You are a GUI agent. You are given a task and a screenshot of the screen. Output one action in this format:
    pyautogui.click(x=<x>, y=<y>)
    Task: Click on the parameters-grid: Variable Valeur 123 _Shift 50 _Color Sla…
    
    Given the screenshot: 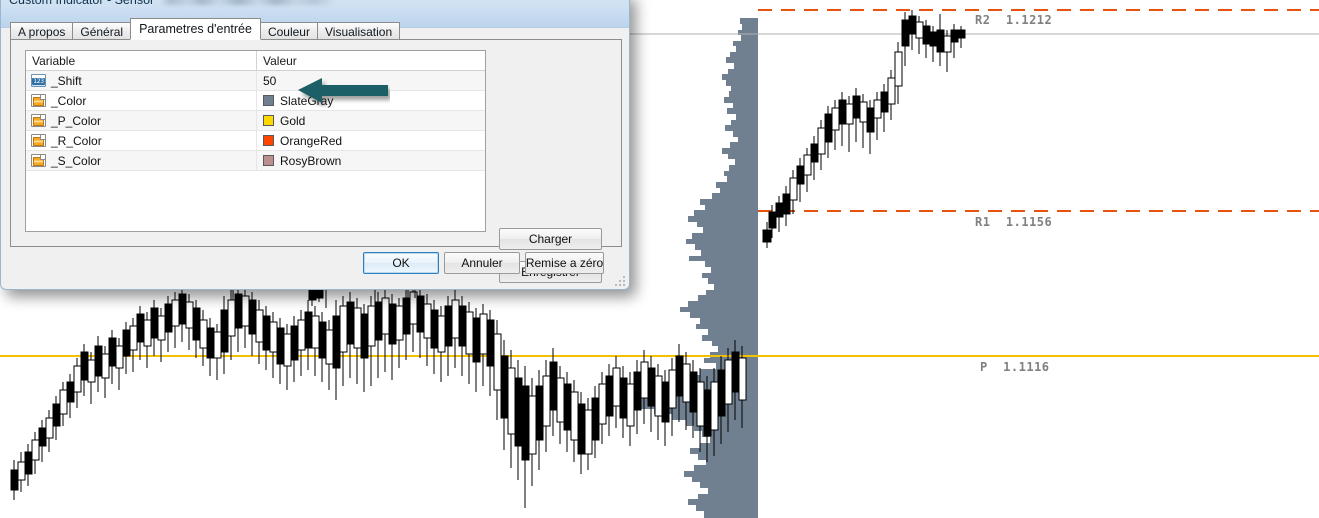 What is the action you would take?
    pyautogui.click(x=255, y=141)
    